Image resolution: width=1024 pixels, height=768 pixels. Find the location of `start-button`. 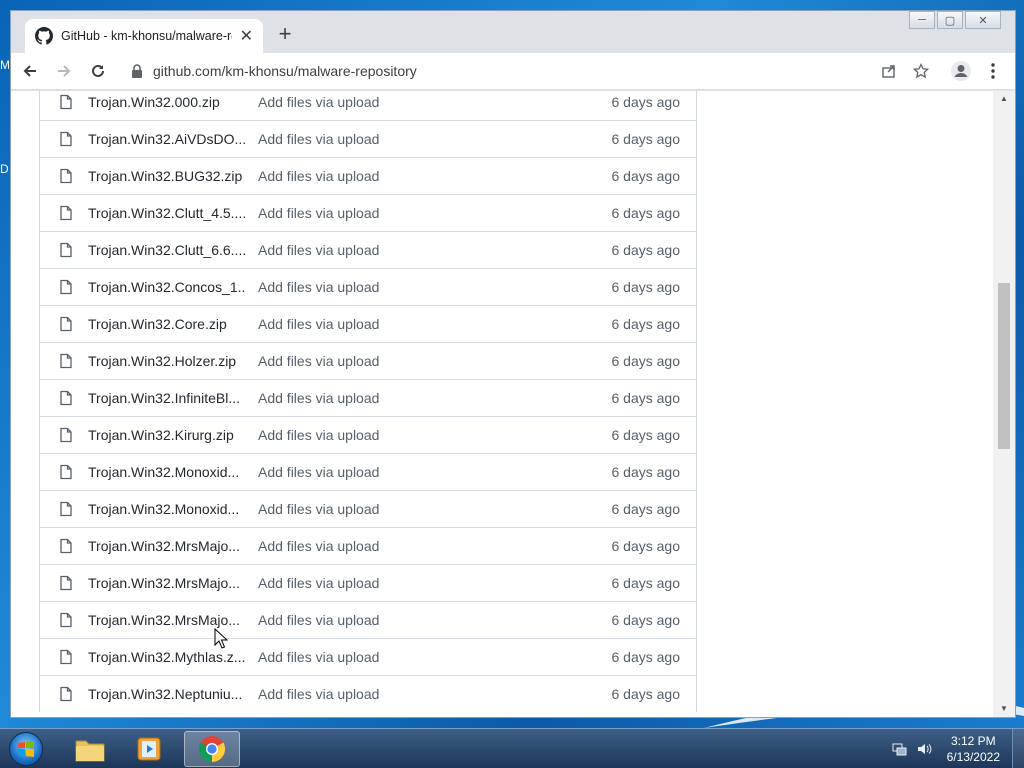

start-button is located at coordinates (26, 749).